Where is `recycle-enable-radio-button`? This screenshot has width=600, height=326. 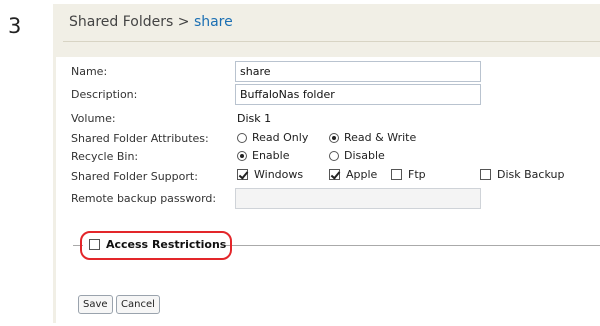
recycle-enable-radio-button is located at coordinates (242, 155).